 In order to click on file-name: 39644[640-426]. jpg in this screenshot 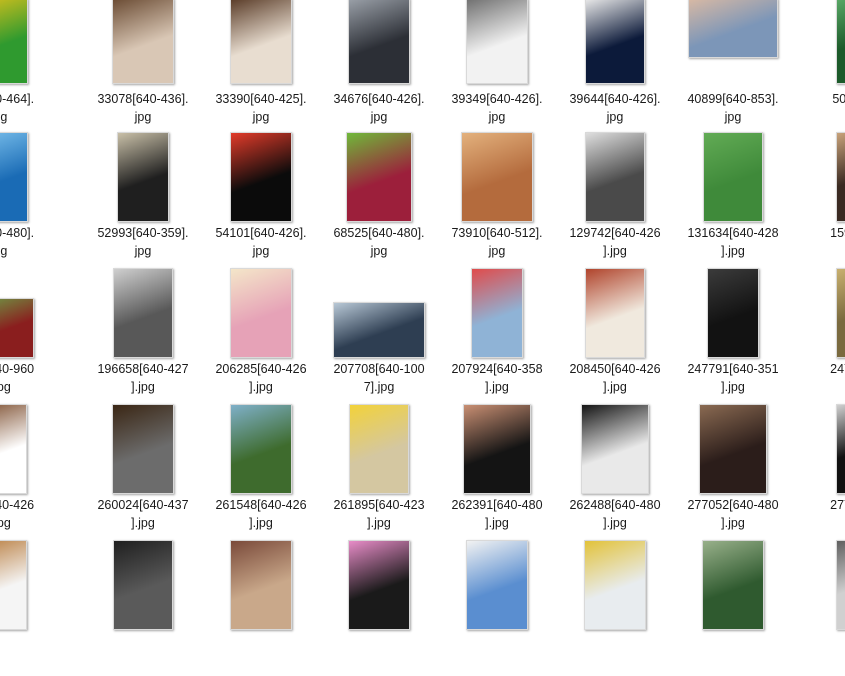, I will do `click(615, 108)`.